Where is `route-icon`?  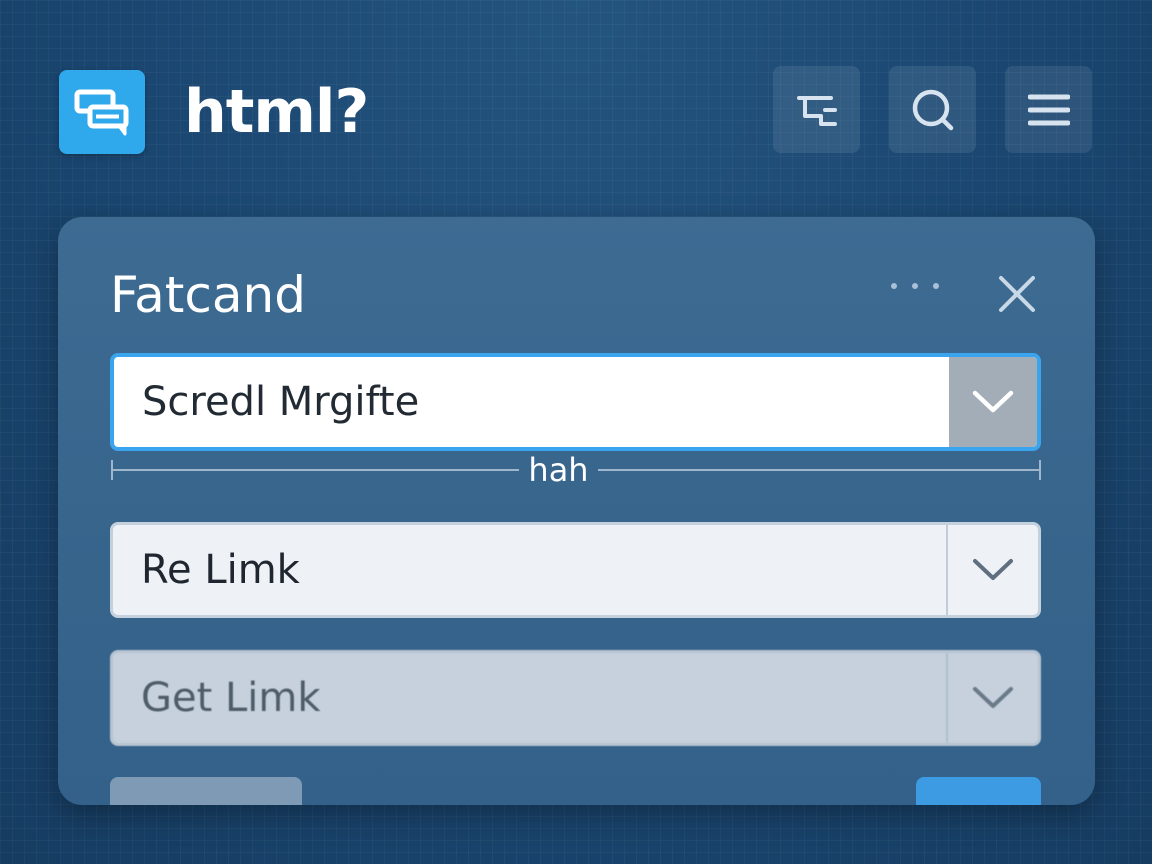 route-icon is located at coordinates (816, 110).